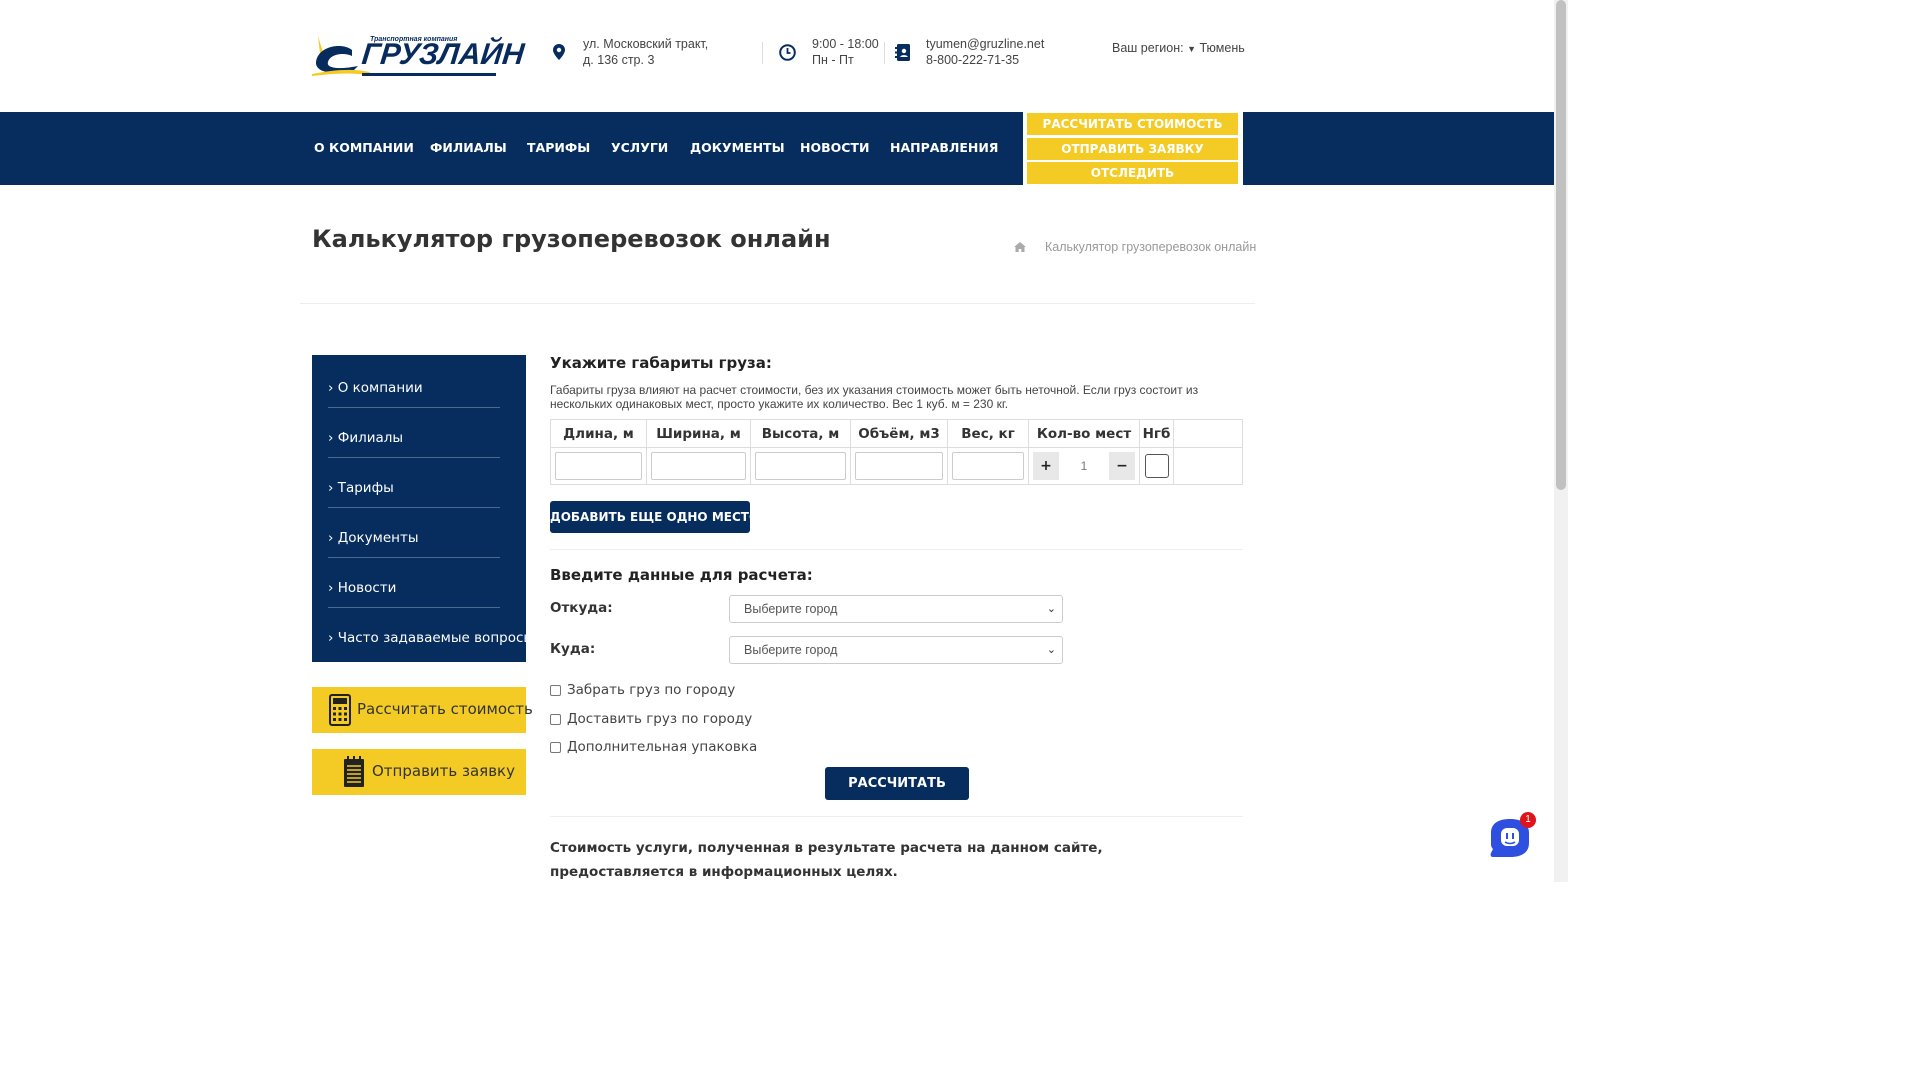  Describe the element at coordinates (1561, 245) in the screenshot. I see `scrollbar-thumb` at that location.